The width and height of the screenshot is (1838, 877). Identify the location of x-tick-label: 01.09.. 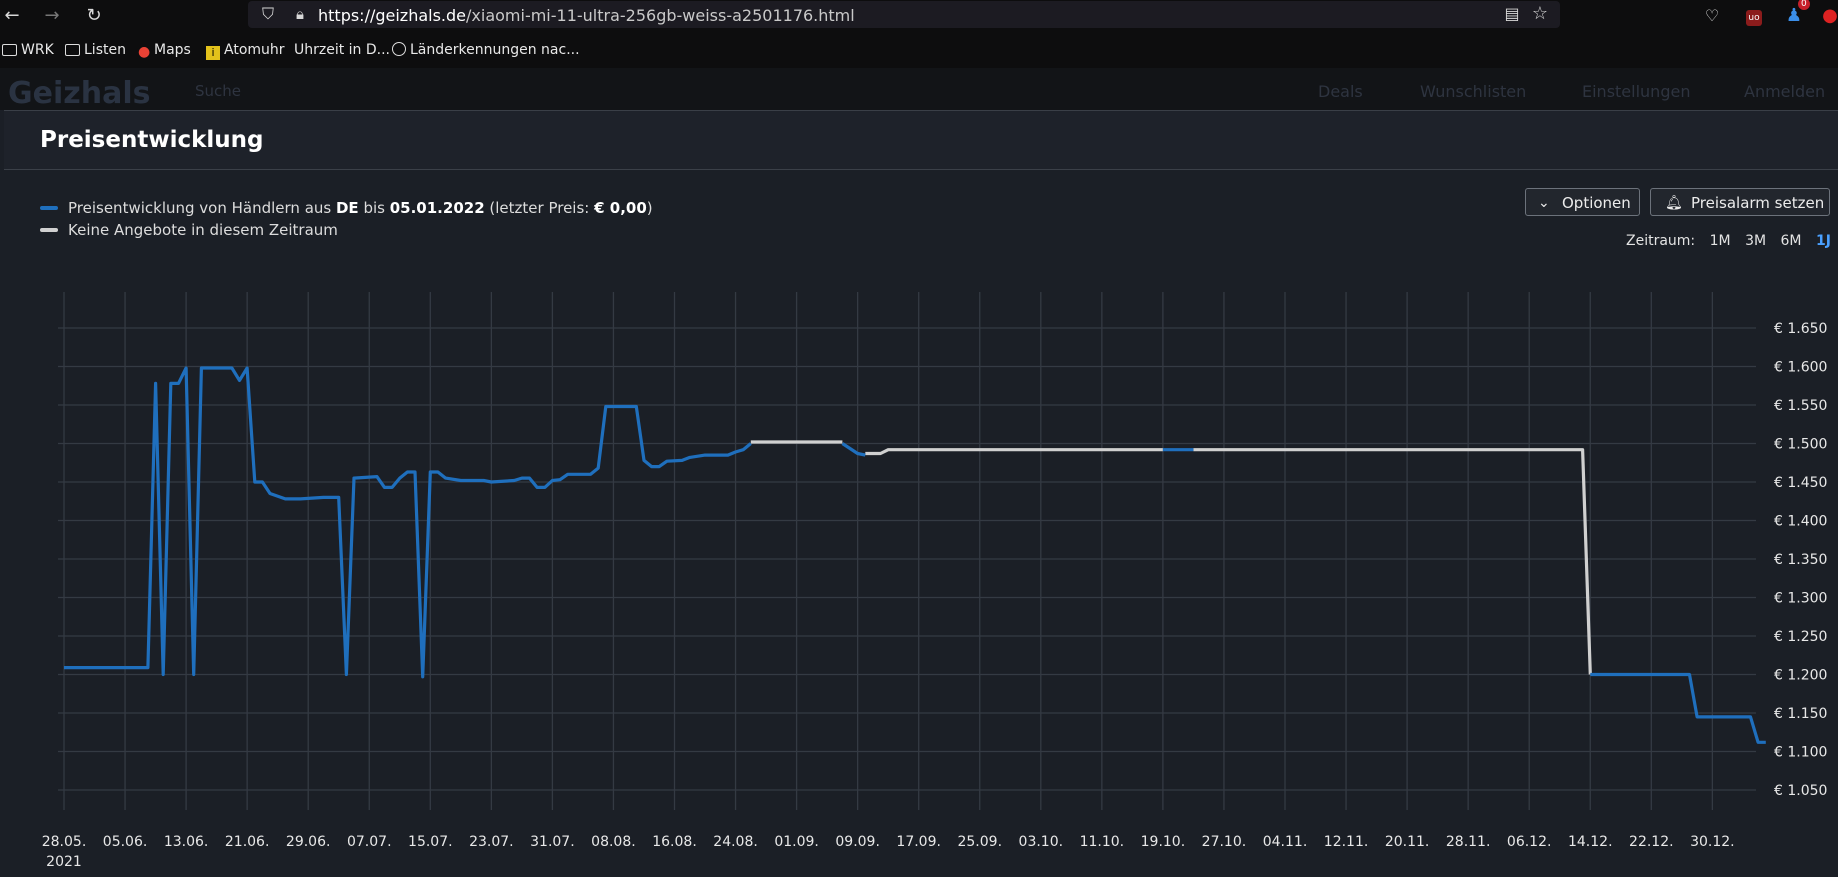
(796, 842).